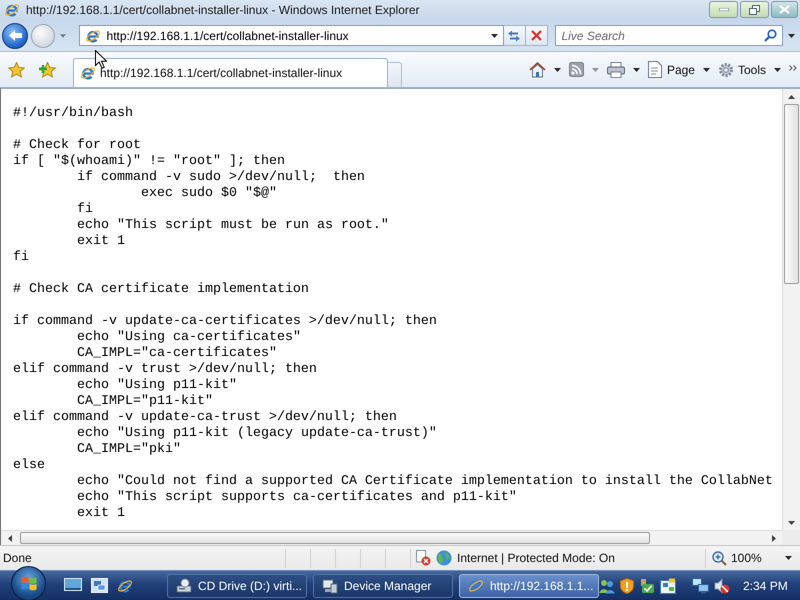 This screenshot has width=800, height=600. What do you see at coordinates (99, 585) in the screenshot?
I see `switch-windows-icon` at bounding box center [99, 585].